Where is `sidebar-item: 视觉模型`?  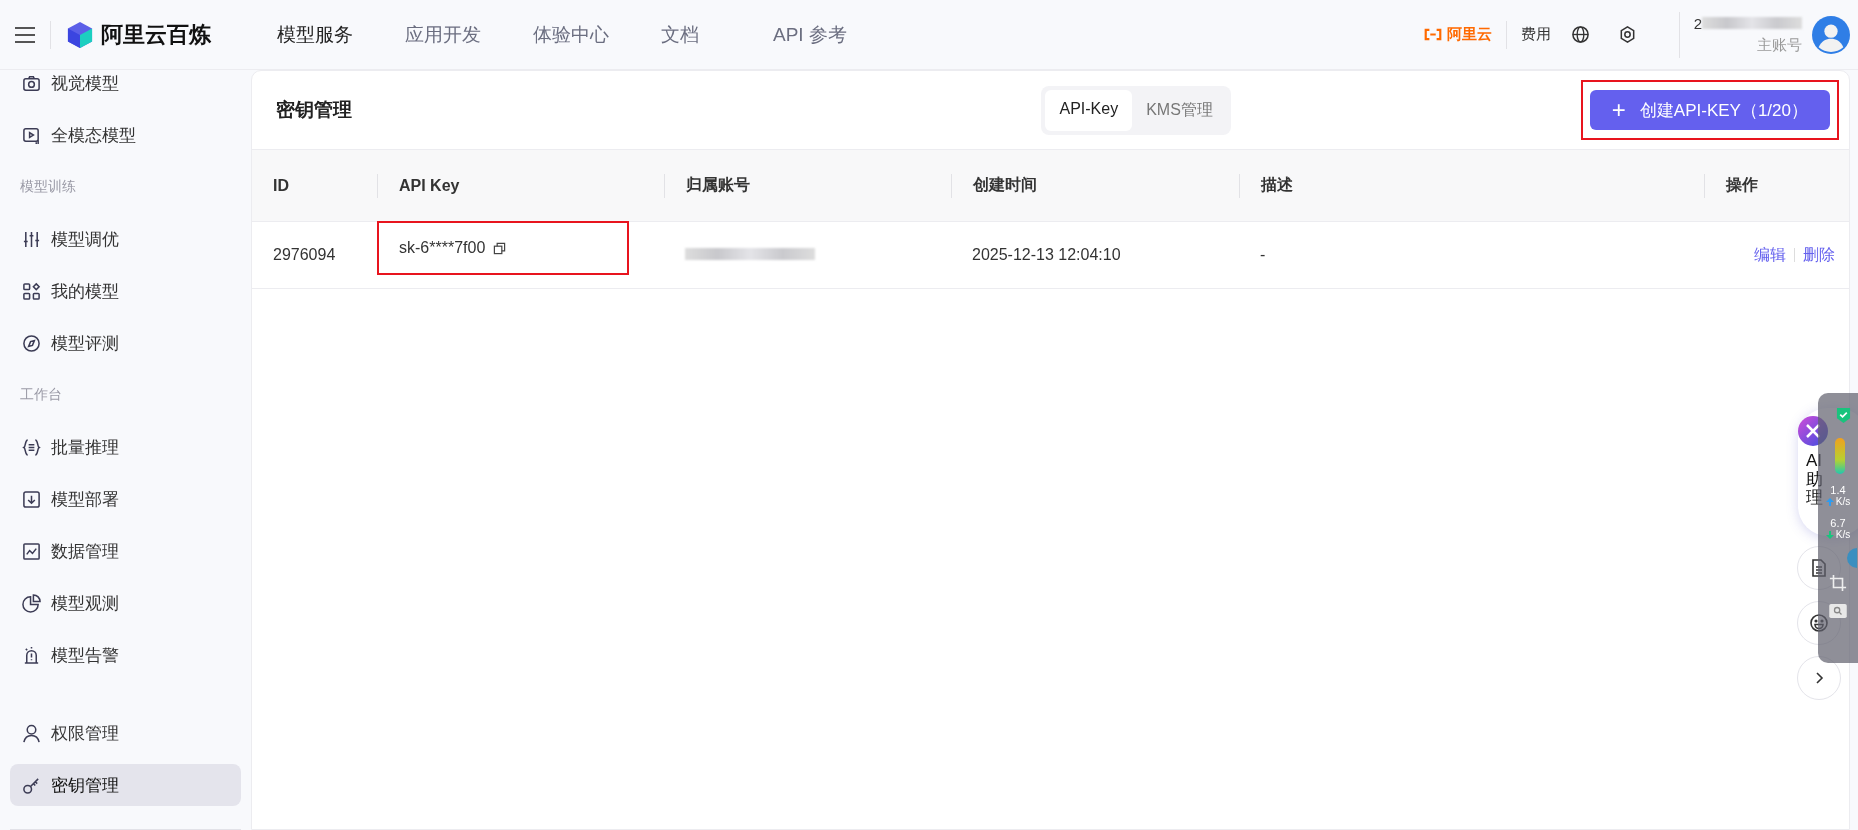
sidebar-item: 视觉模型 is located at coordinates (125, 83).